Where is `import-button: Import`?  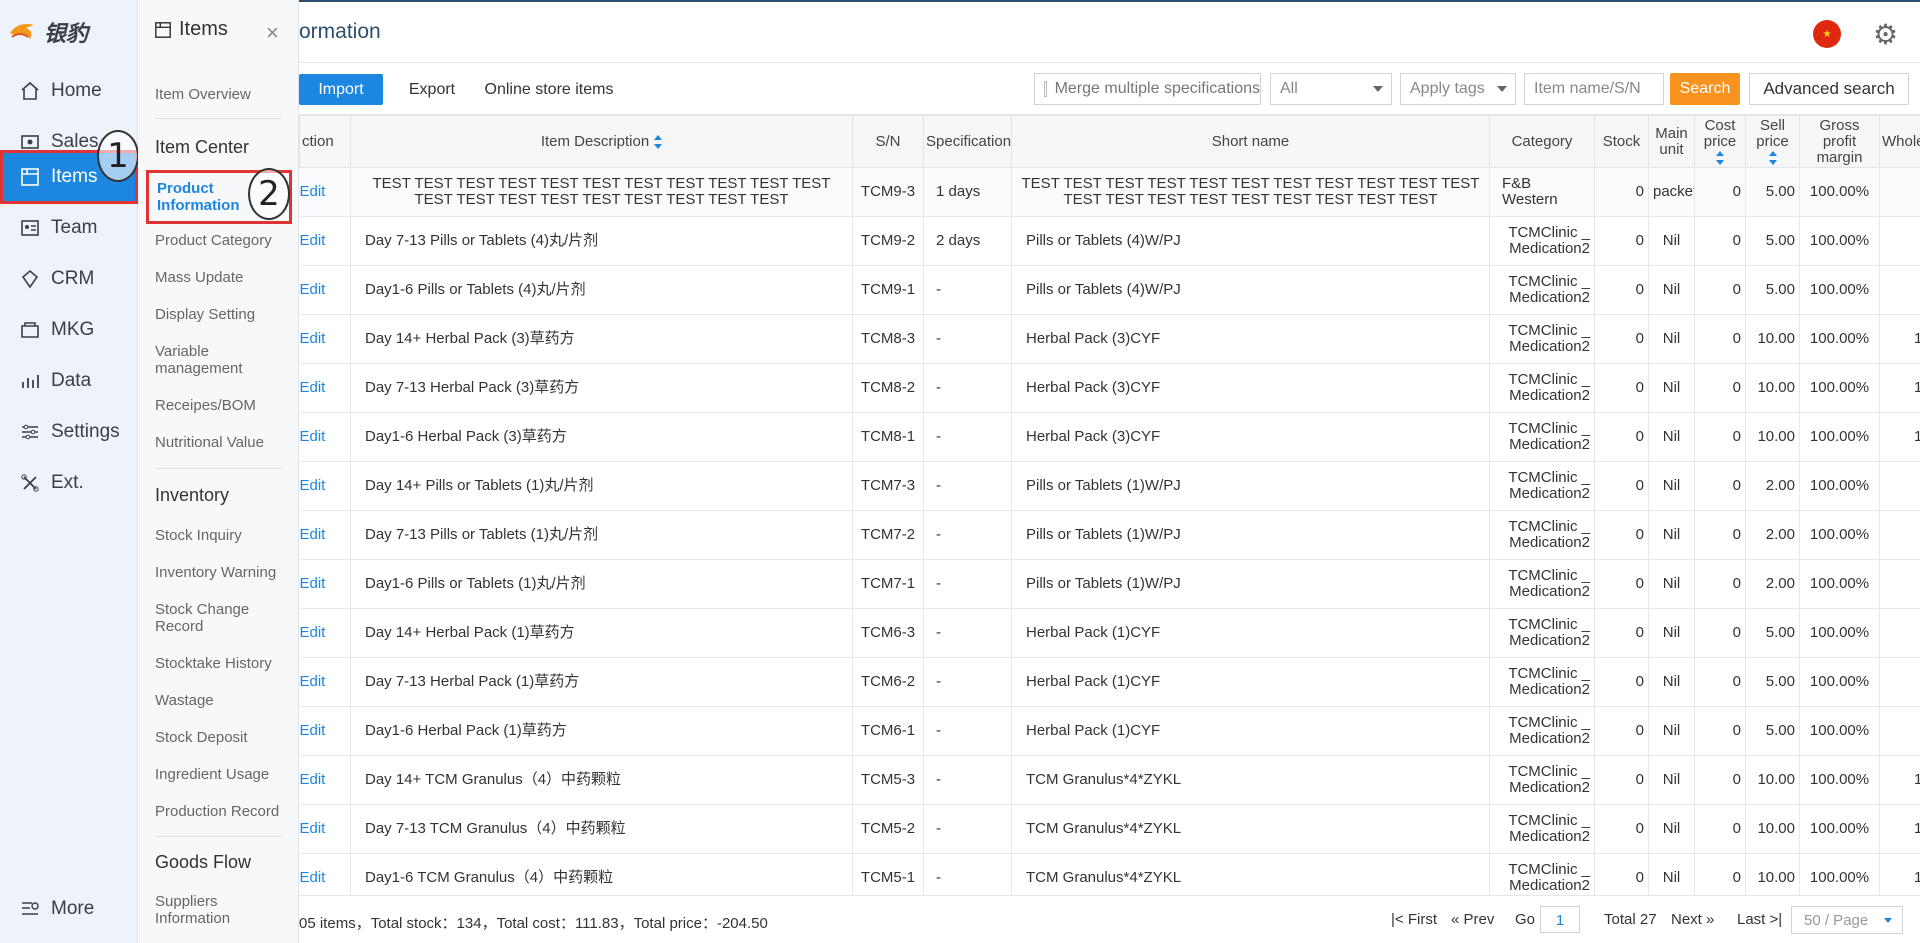
import-button: Import is located at coordinates (341, 89).